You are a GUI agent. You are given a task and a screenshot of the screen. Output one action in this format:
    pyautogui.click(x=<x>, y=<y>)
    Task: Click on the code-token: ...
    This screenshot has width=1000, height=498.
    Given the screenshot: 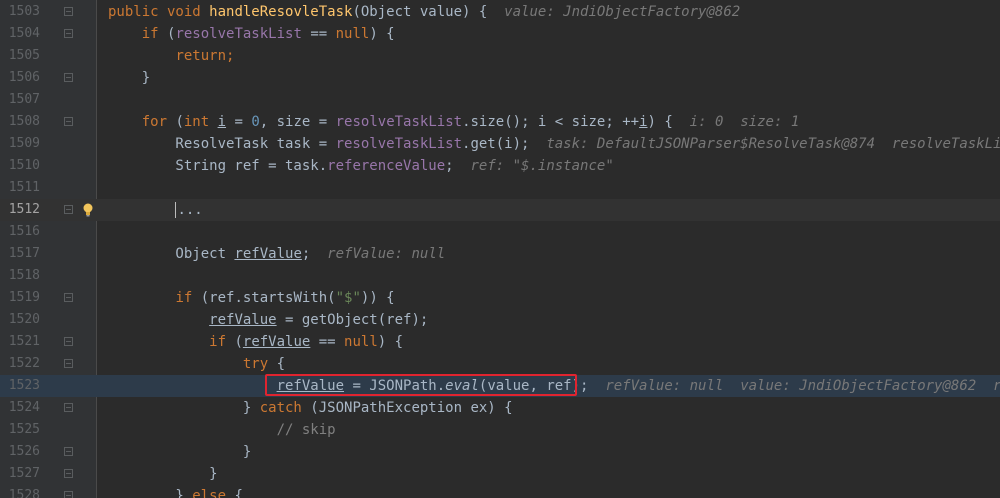 What is the action you would take?
    pyautogui.click(x=190, y=210)
    